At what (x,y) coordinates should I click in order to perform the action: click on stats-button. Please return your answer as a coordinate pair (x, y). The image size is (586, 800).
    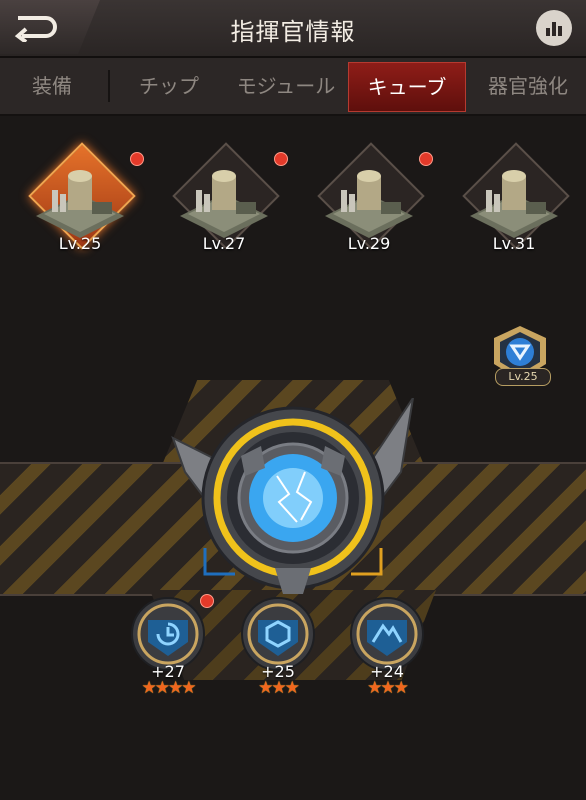
    Looking at the image, I should click on (554, 28).